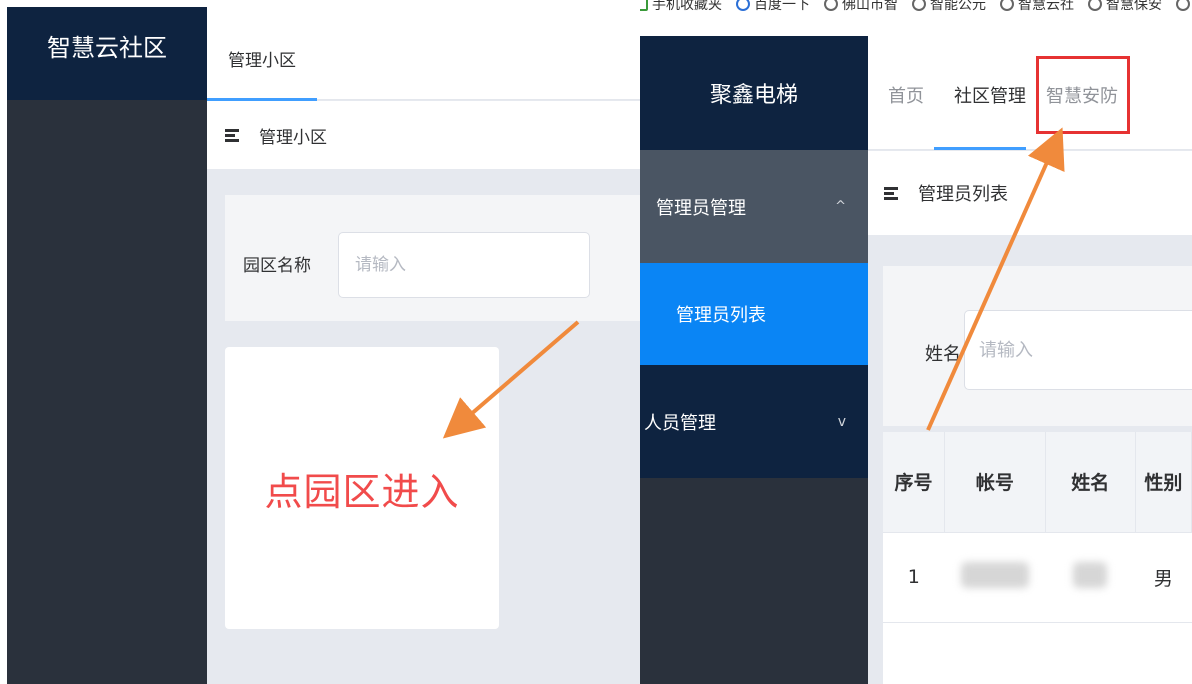  What do you see at coordinates (754, 421) in the screenshot?
I see `sidebar-group-personnel: 人员管理 v` at bounding box center [754, 421].